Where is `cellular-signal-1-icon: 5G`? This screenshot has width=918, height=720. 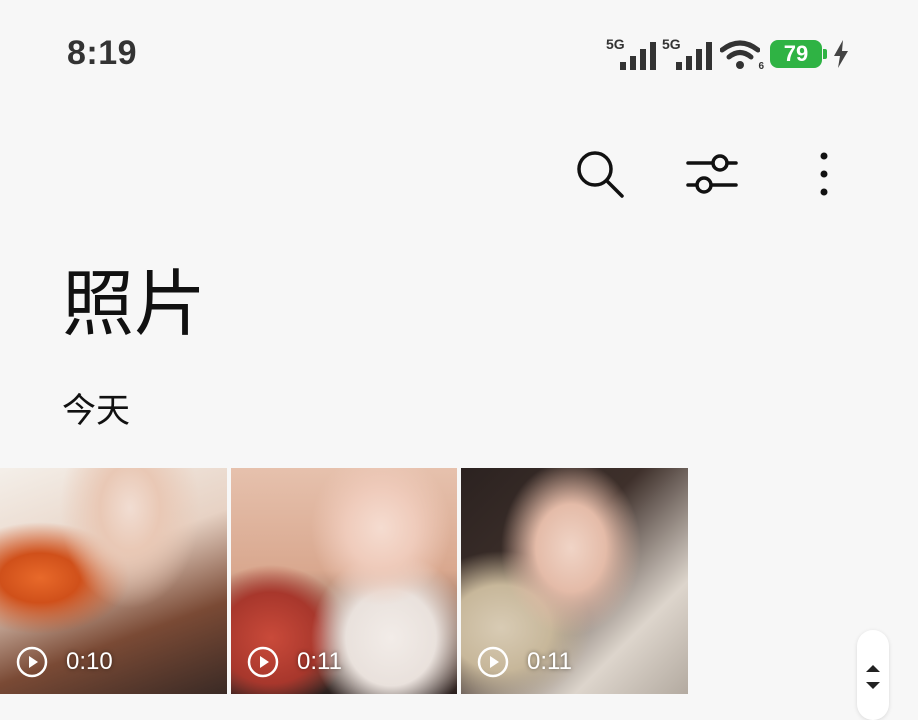 cellular-signal-1-icon: 5G is located at coordinates (633, 54).